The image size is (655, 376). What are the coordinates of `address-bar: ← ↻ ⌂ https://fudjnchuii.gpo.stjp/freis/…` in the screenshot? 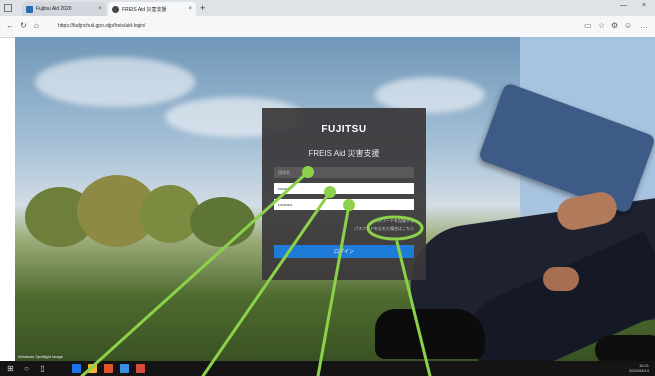 It's located at (327, 27).